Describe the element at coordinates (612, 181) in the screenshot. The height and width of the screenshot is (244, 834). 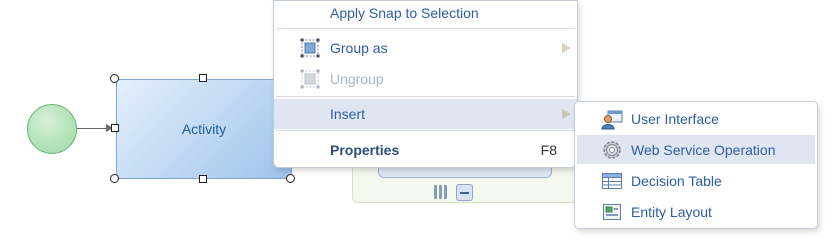
I see `table-icon` at that location.